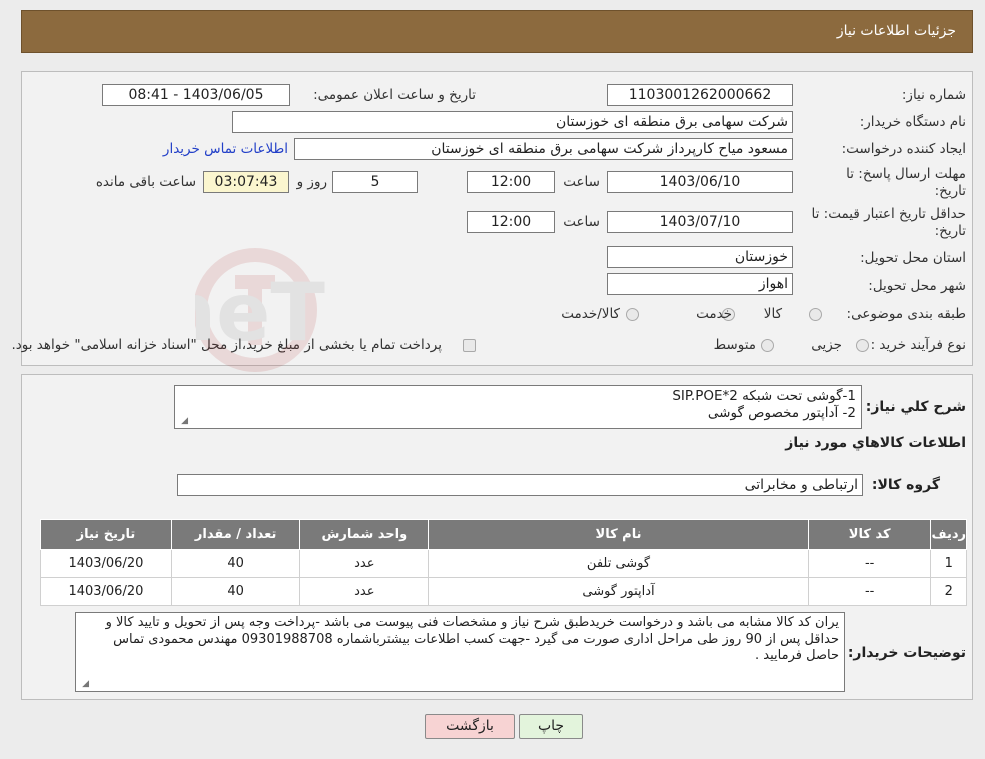 This screenshot has width=985, height=759. Describe the element at coordinates (700, 222) in the screenshot. I see `price-validity-date-field: 1403/07/10` at that location.